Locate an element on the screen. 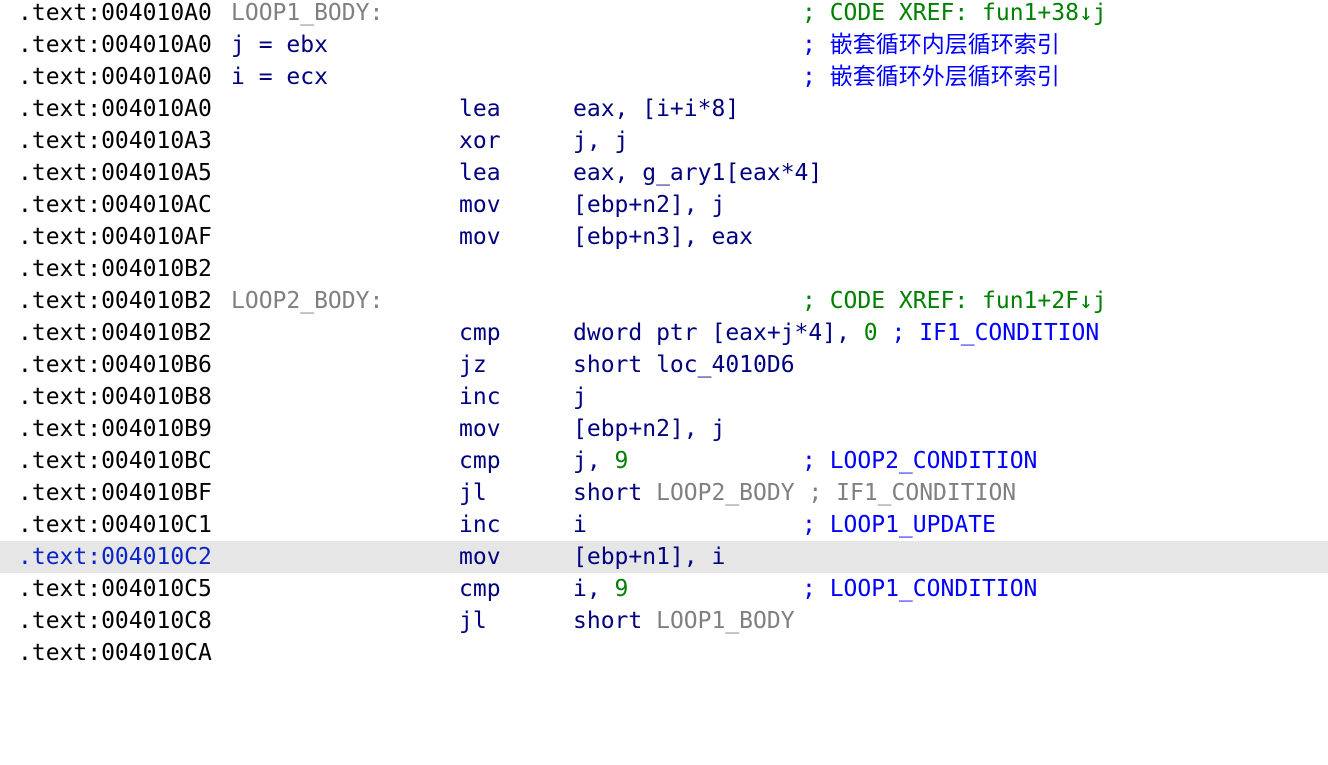 Image resolution: width=1328 pixels, height=765 pixels. instruction-operands: i is located at coordinates (580, 525).